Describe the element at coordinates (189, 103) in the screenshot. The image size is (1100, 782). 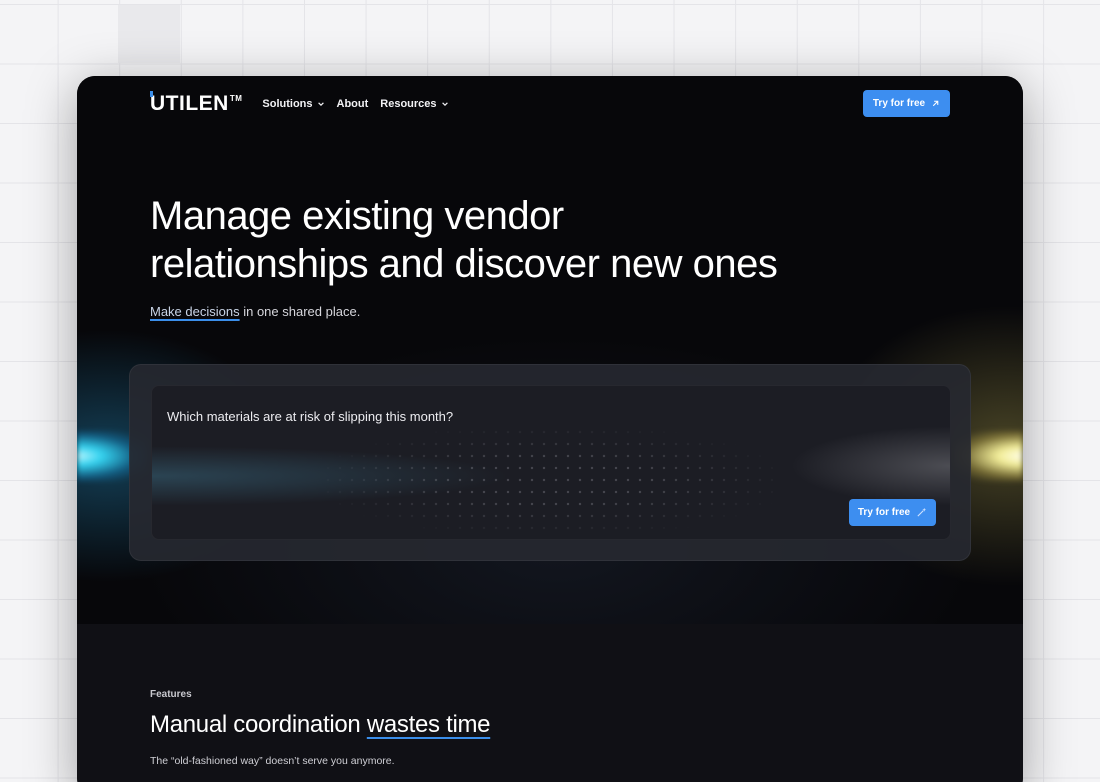
I see `logo-wordmark: UTILEN` at that location.